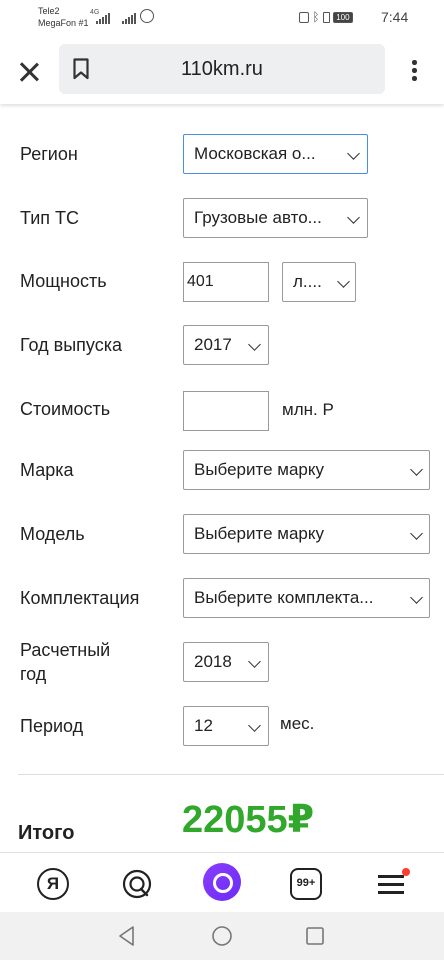 The image size is (444, 960). What do you see at coordinates (315, 936) in the screenshot?
I see `recent-apps-icon` at bounding box center [315, 936].